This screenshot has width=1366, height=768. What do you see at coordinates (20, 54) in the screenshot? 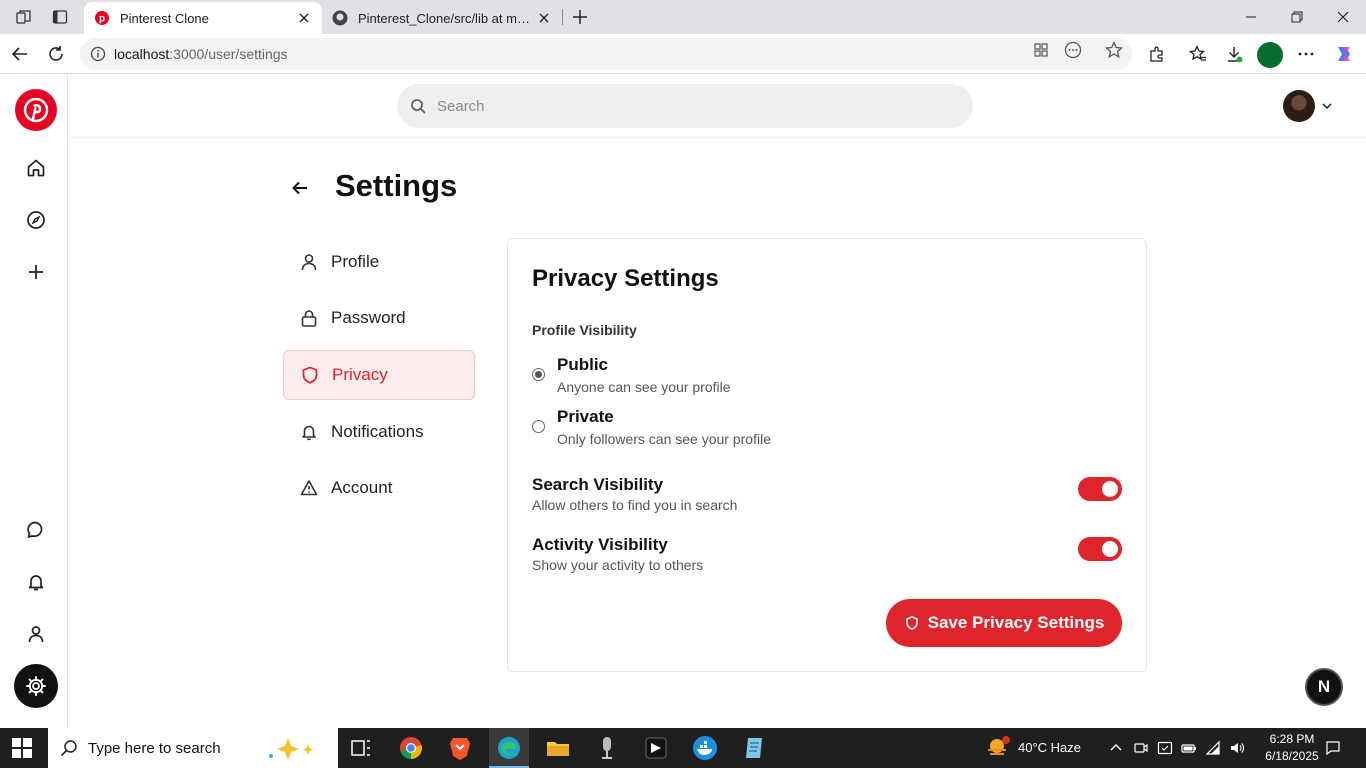
I see `back-arrow-icon` at bounding box center [20, 54].